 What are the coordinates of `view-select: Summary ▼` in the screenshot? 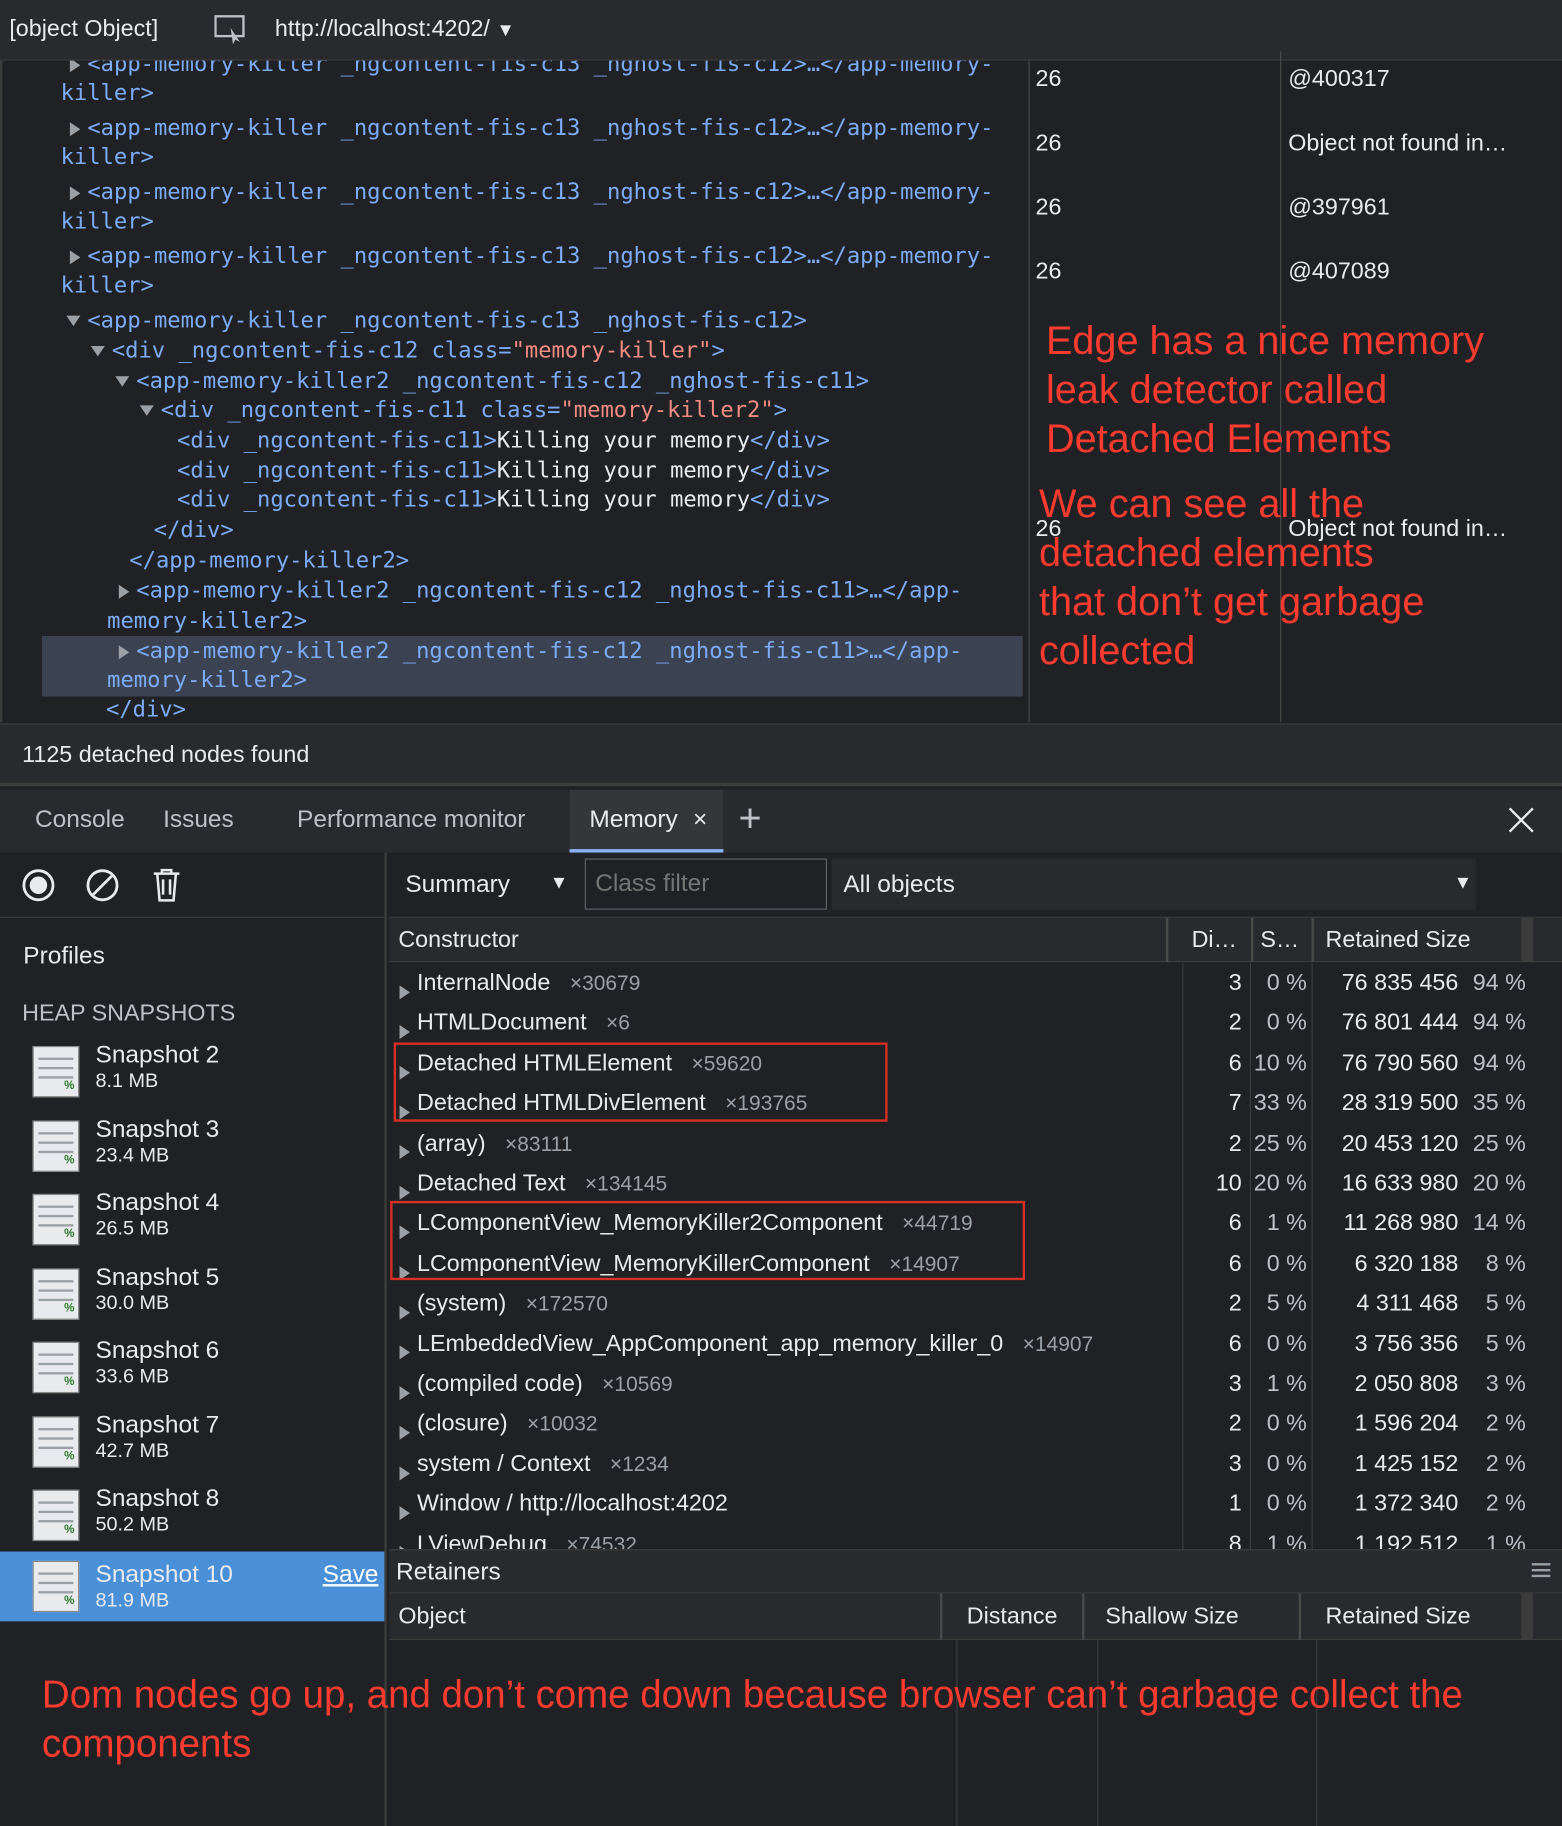 It's located at (485, 884).